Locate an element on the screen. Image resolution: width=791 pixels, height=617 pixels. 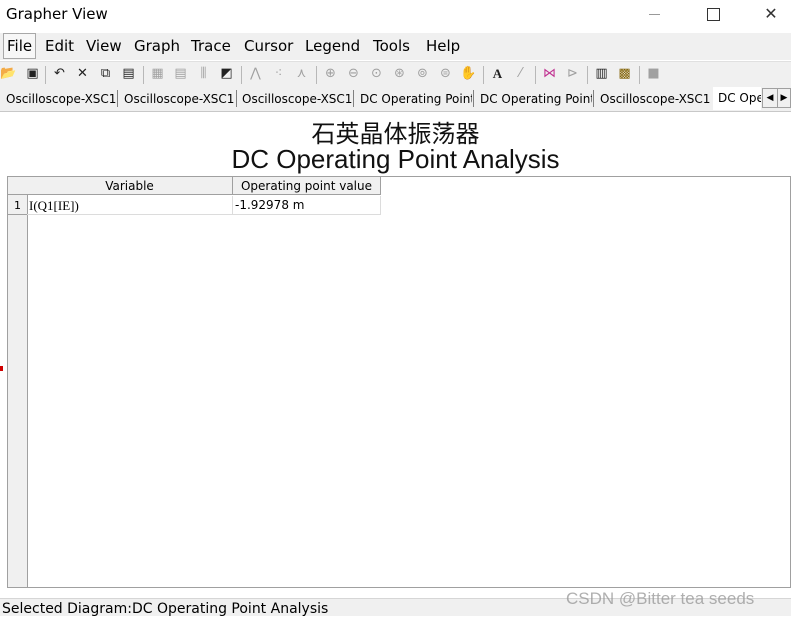
watermark: CSDN @Bitter tea seeds is located at coordinates (660, 598).